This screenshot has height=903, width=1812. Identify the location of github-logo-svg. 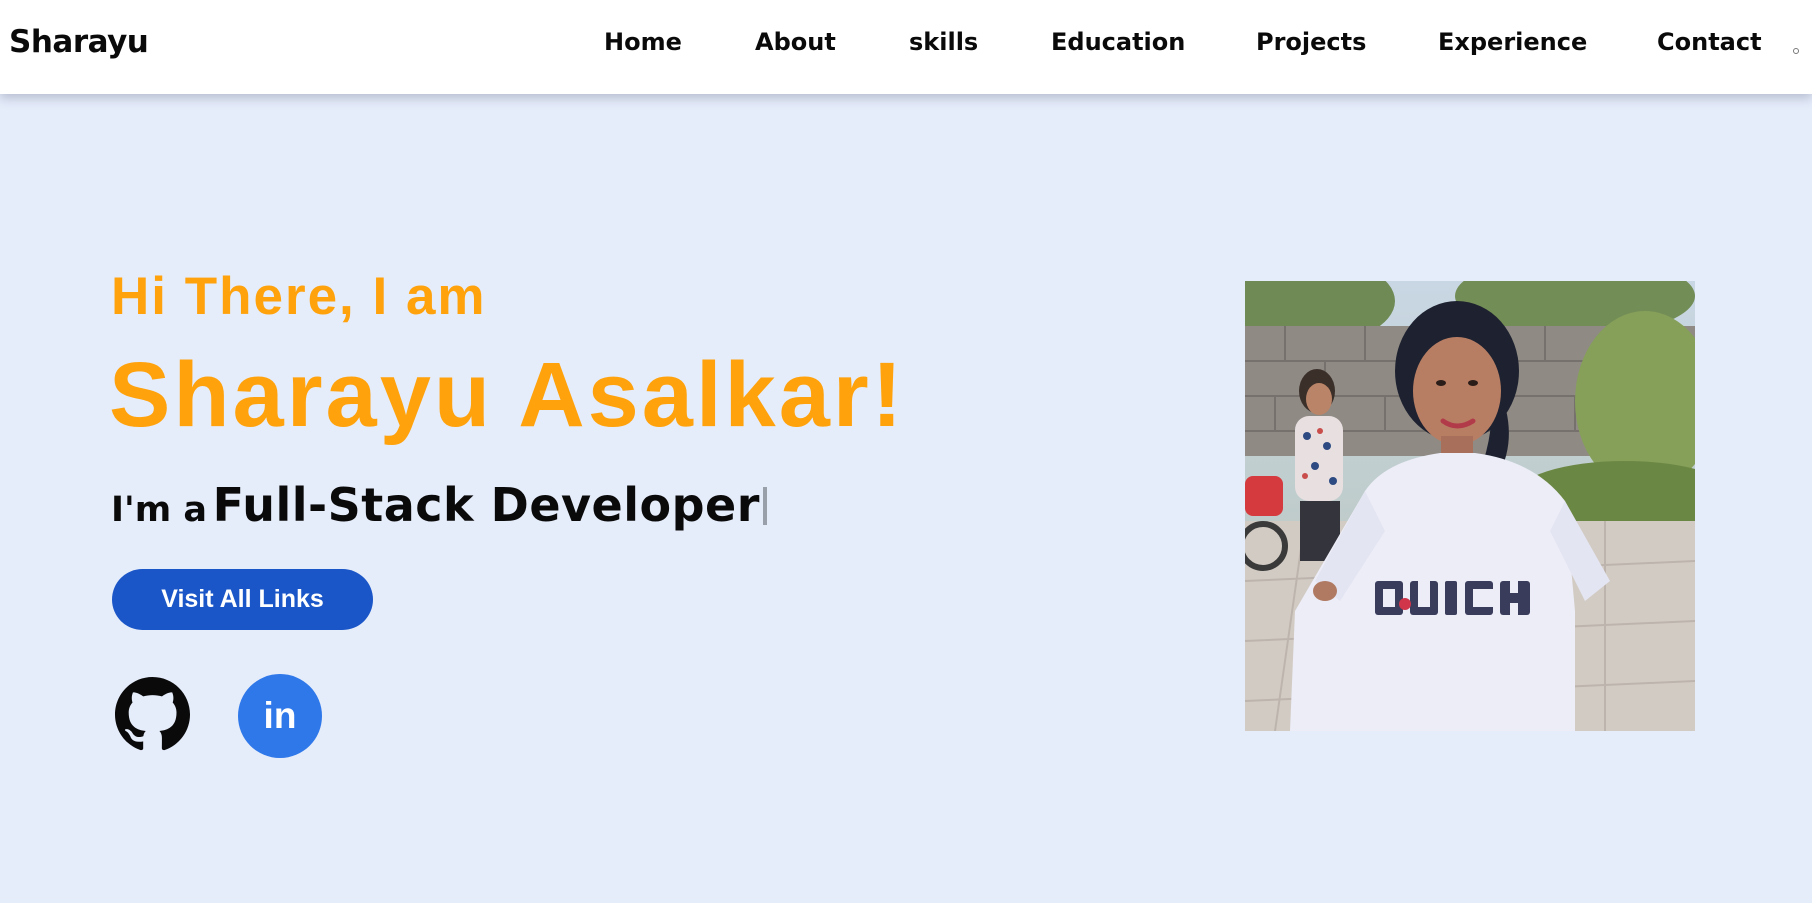
(152, 714).